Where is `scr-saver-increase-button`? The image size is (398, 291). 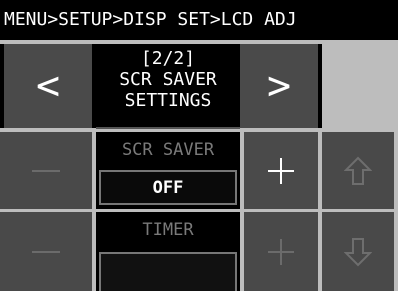
scr-saver-increase-button is located at coordinates (281, 170).